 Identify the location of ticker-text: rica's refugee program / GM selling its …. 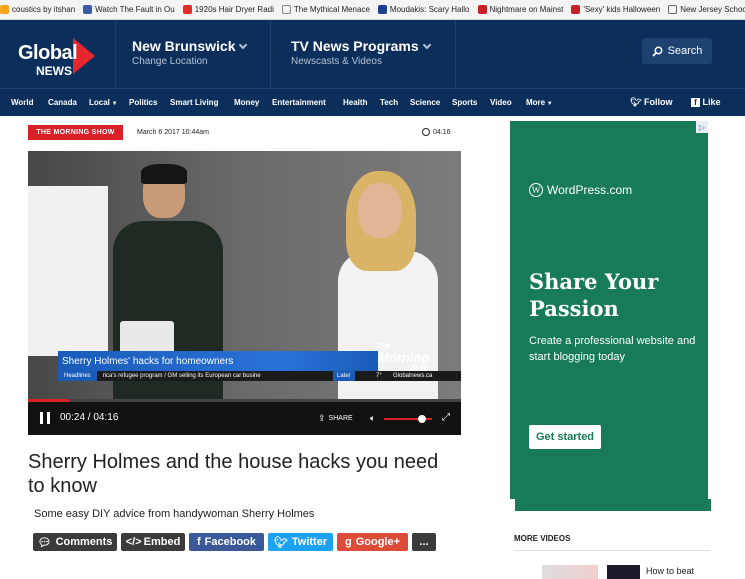
(181, 376).